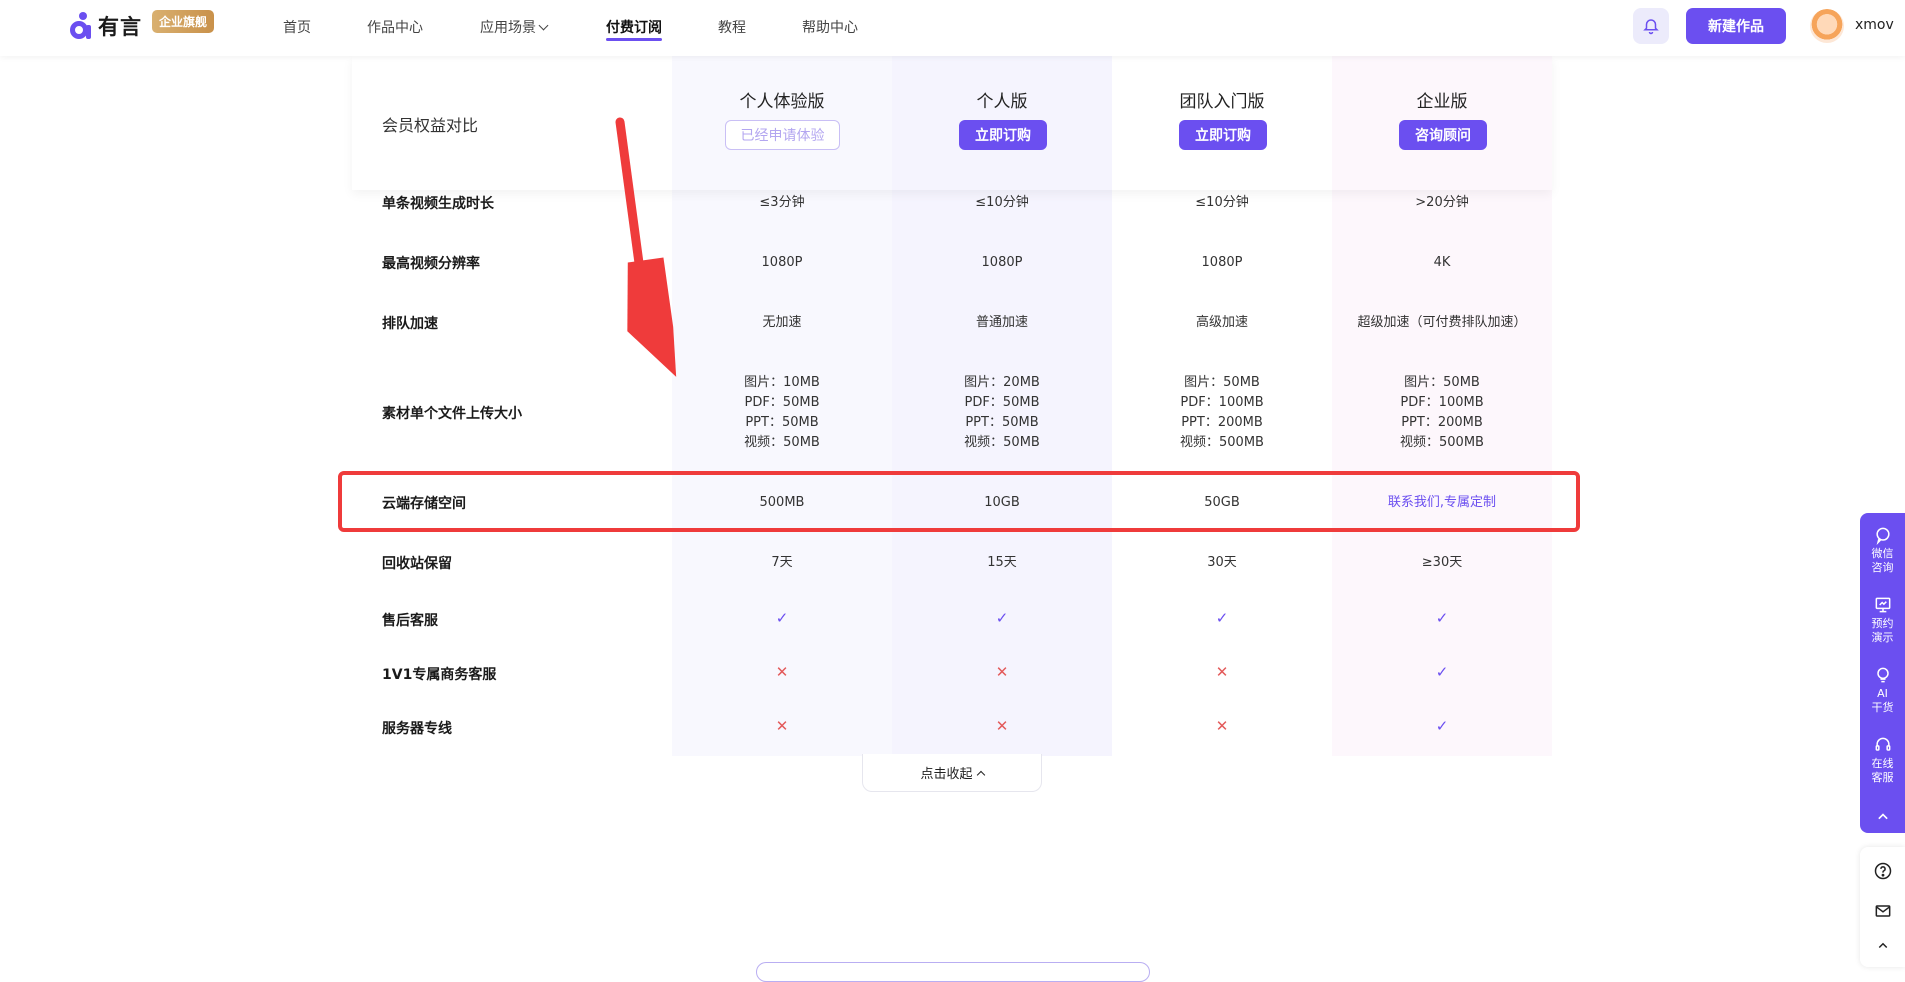 Image resolution: width=1905 pixels, height=982 pixels. Describe the element at coordinates (410, 324) in the screenshot. I see `row-label: 排队加速` at that location.